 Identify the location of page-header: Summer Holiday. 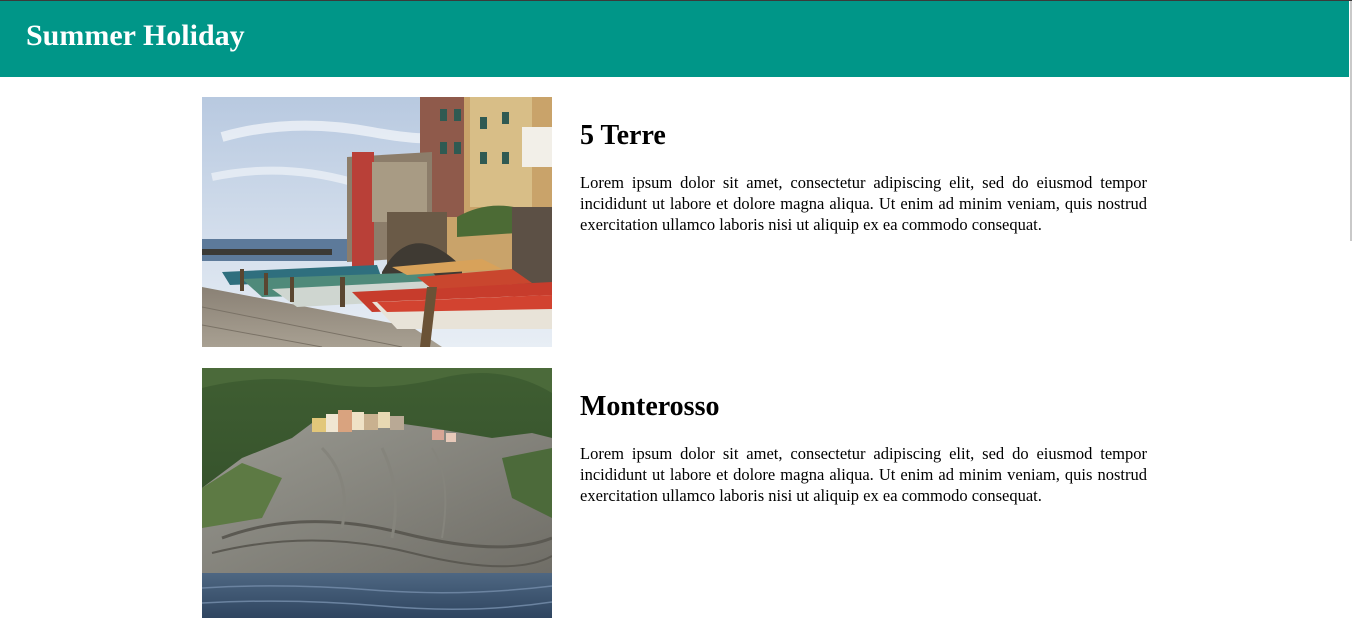
(674, 39).